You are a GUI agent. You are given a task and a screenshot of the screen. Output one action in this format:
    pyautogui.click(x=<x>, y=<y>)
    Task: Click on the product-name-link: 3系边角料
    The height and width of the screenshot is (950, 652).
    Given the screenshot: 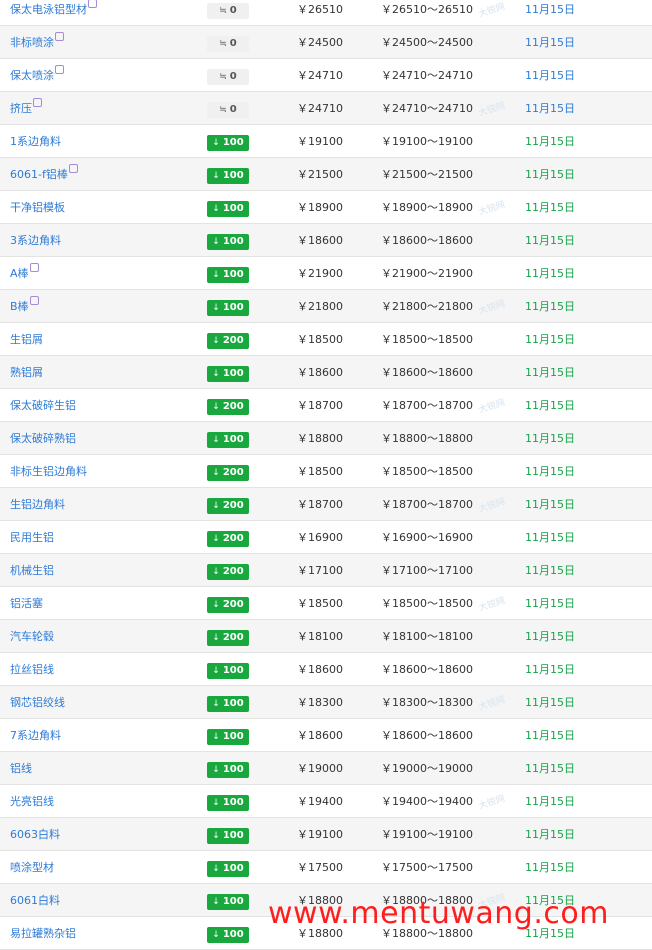 What is the action you would take?
    pyautogui.click(x=35, y=240)
    